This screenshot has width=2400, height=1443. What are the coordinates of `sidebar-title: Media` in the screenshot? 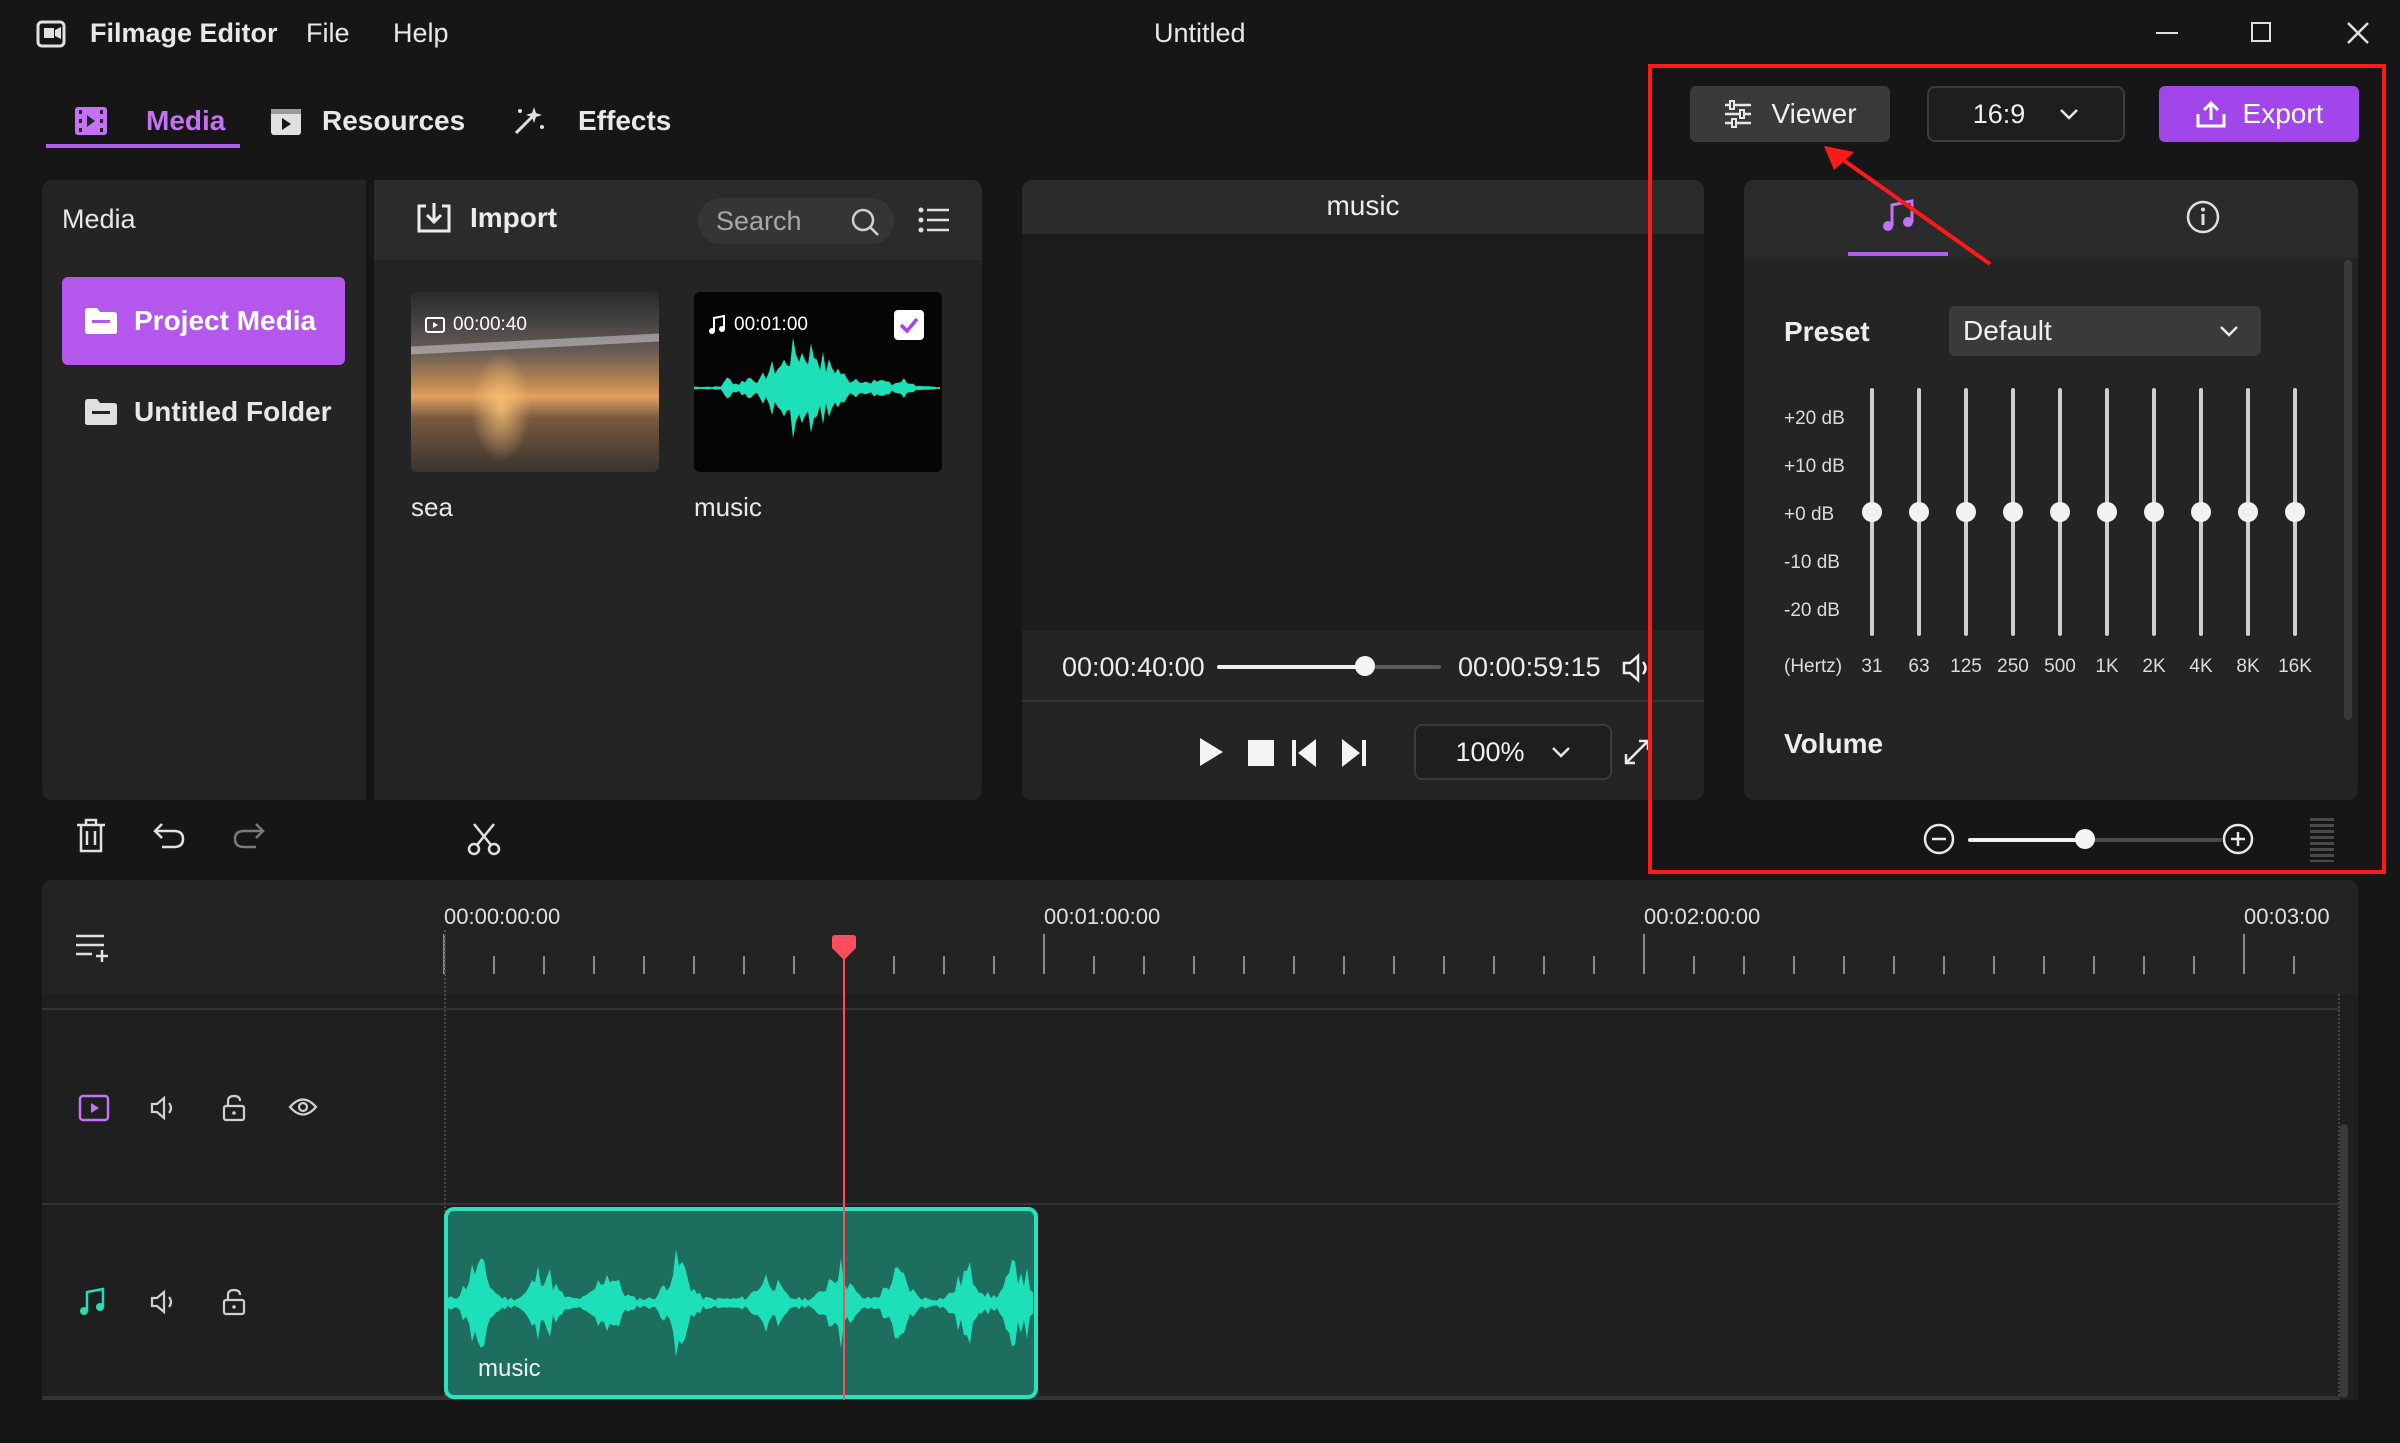 It's located at (99, 219).